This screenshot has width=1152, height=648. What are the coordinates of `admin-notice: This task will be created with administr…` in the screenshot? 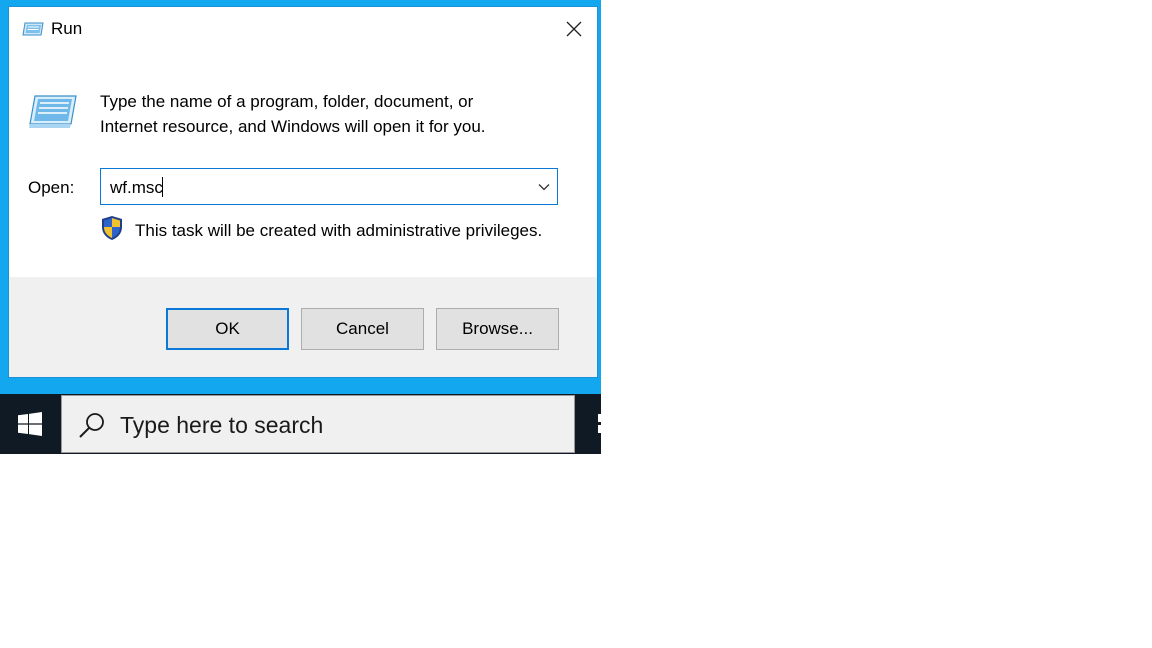 It's located at (339, 230).